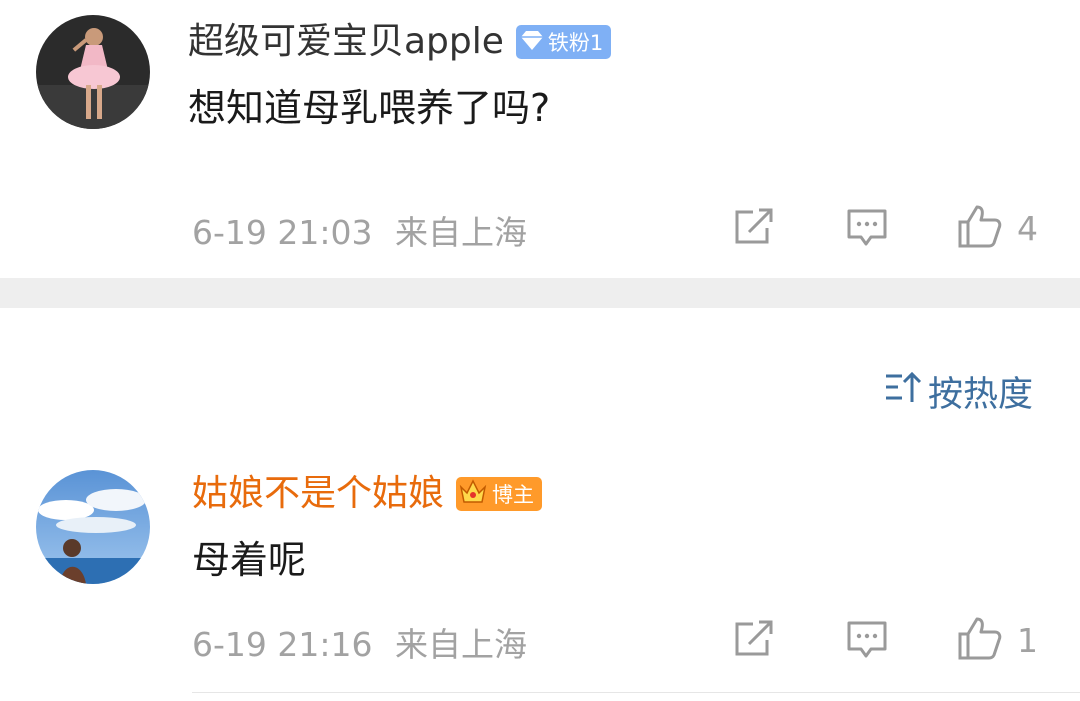 This screenshot has height=701, width=1080. Describe the element at coordinates (282, 644) in the screenshot. I see `comment-time: 6-19 21:16` at that location.